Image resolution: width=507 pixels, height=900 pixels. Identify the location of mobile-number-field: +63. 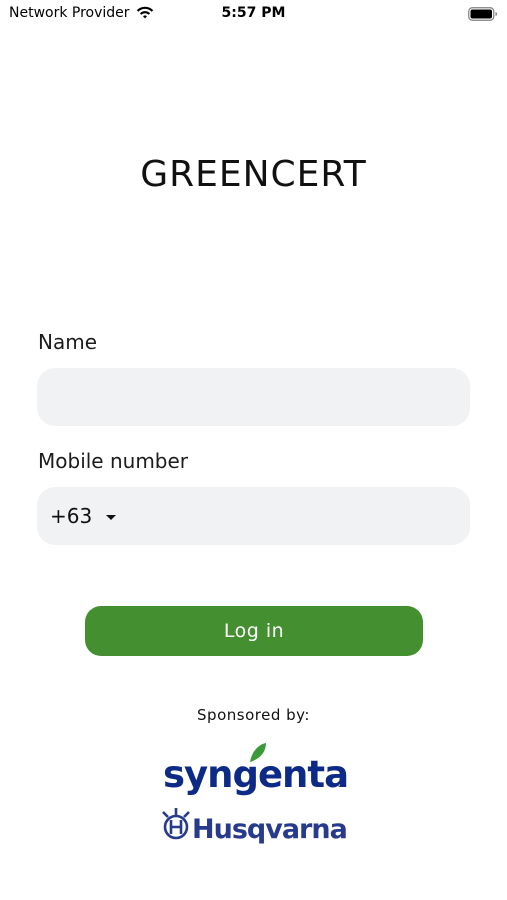
(253, 516).